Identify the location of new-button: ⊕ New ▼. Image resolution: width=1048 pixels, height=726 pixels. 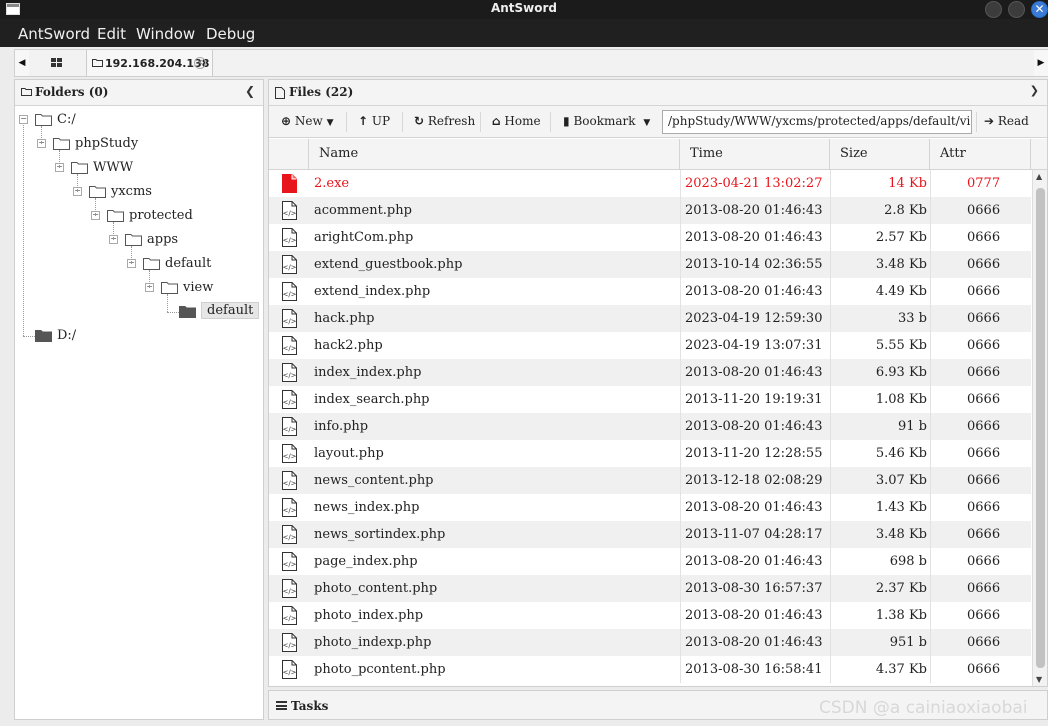
(307, 121).